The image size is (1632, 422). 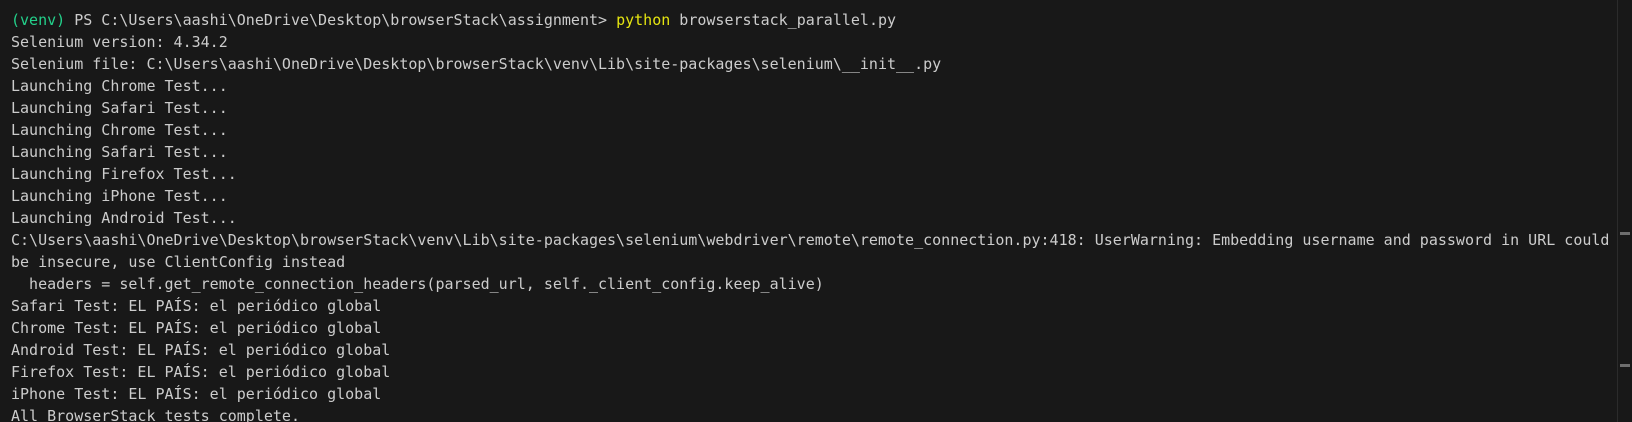 What do you see at coordinates (783, 20) in the screenshot?
I see `command-args: browserstack_parallel.py` at bounding box center [783, 20].